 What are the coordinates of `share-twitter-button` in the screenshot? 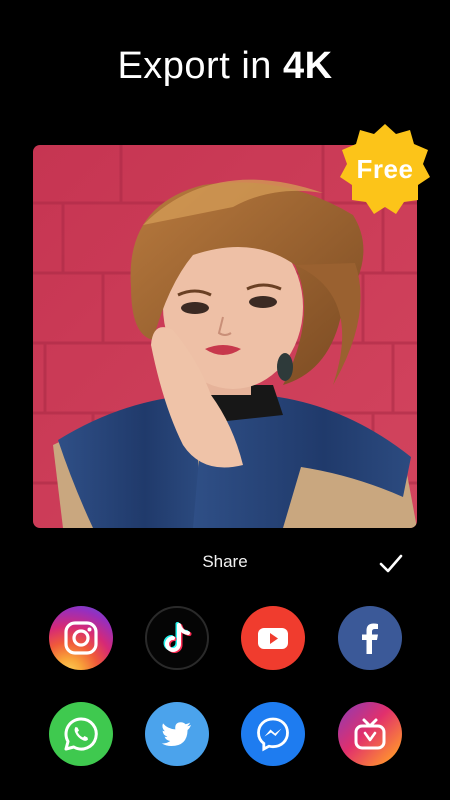 It's located at (177, 734).